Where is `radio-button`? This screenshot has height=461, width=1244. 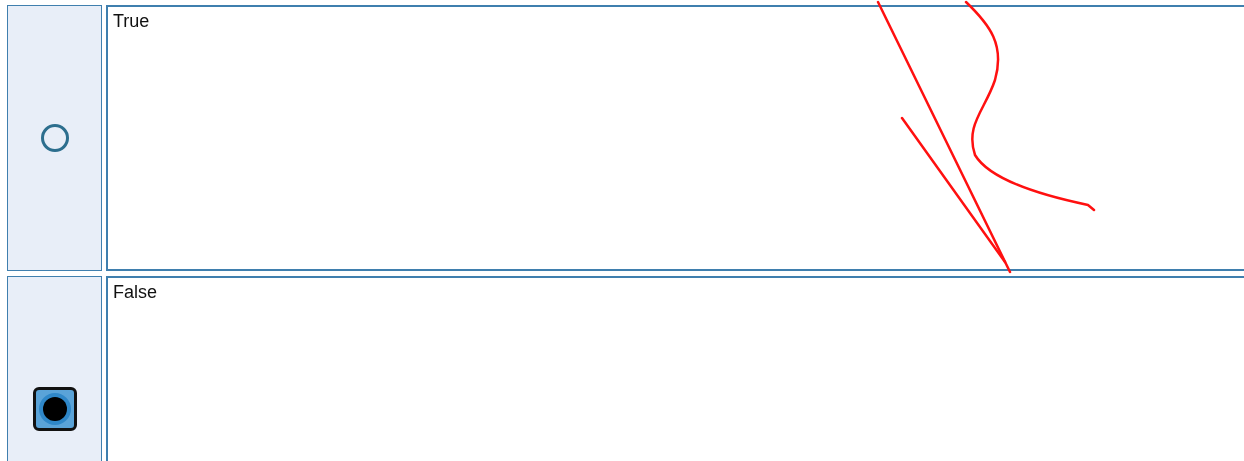 radio-button is located at coordinates (54, 409).